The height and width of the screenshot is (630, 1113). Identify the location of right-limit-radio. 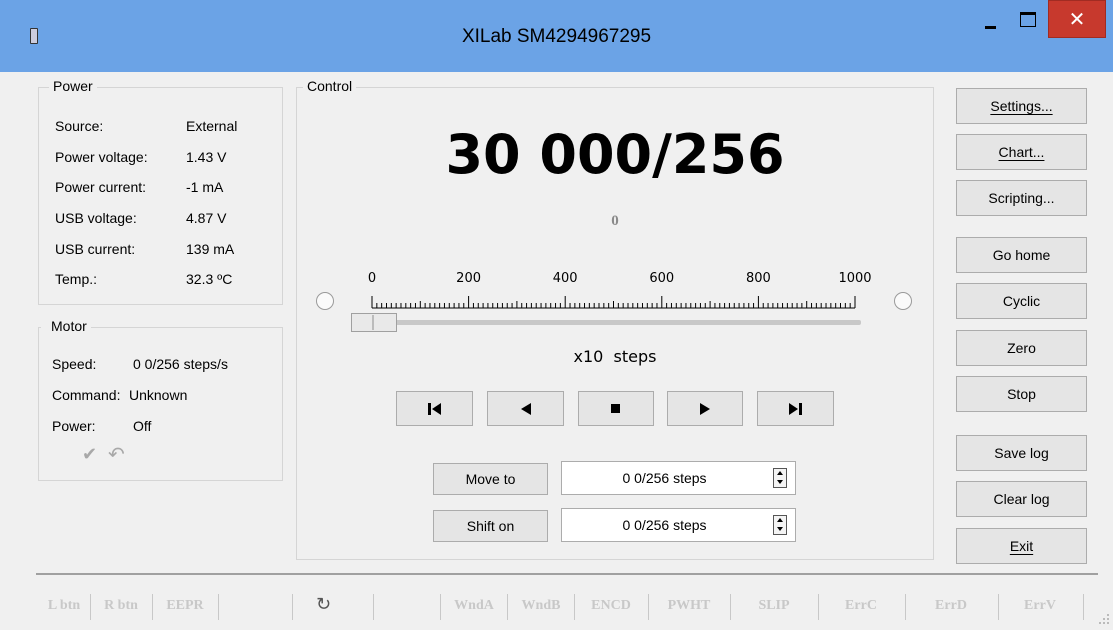
(903, 301).